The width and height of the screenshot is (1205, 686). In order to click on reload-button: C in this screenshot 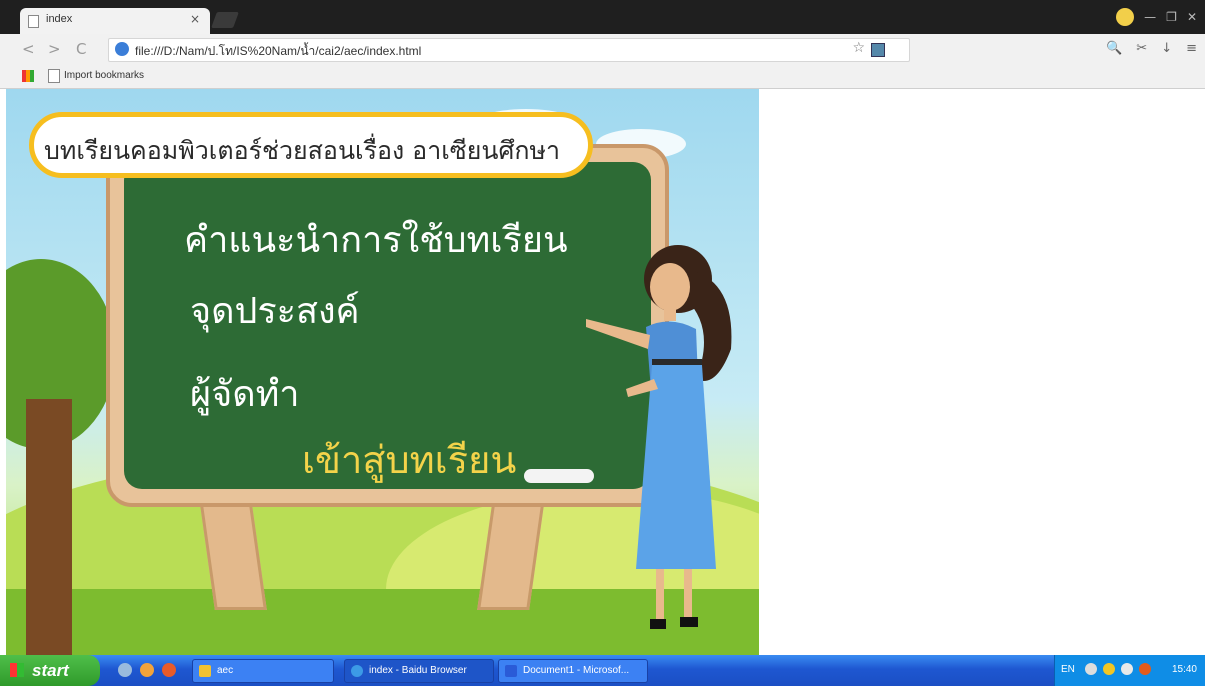, I will do `click(81, 49)`.